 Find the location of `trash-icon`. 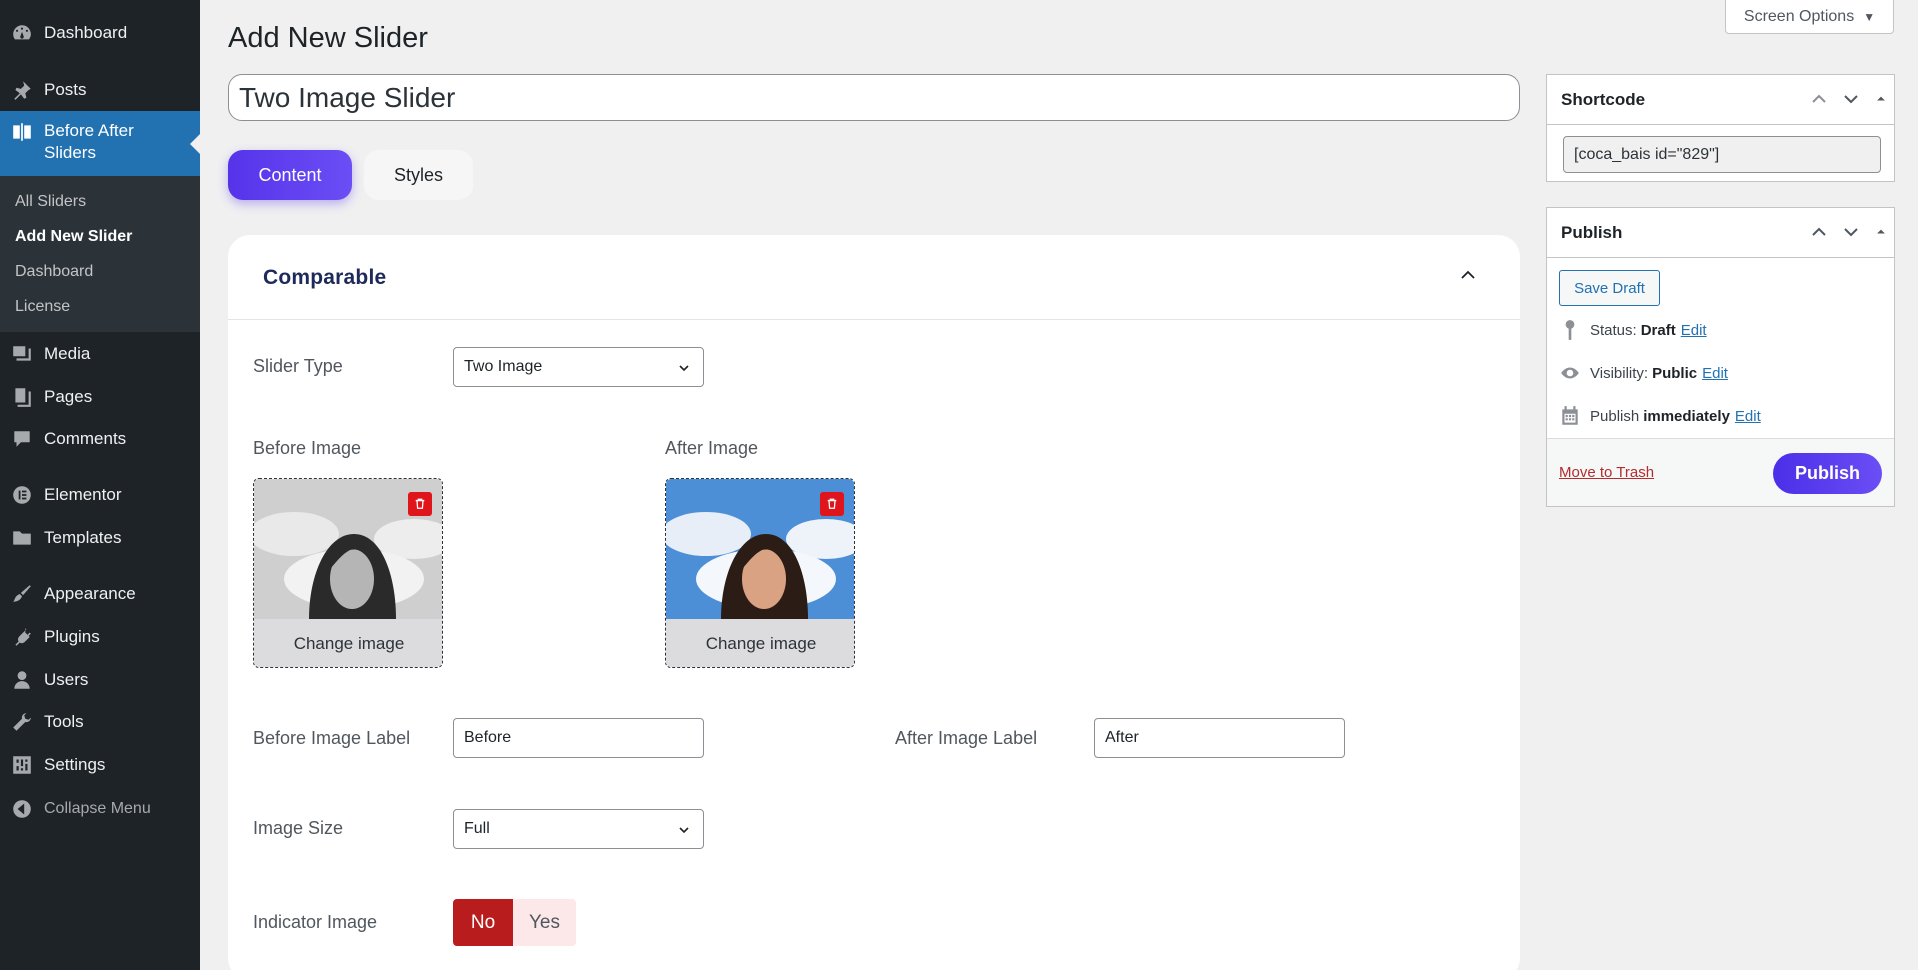

trash-icon is located at coordinates (420, 503).